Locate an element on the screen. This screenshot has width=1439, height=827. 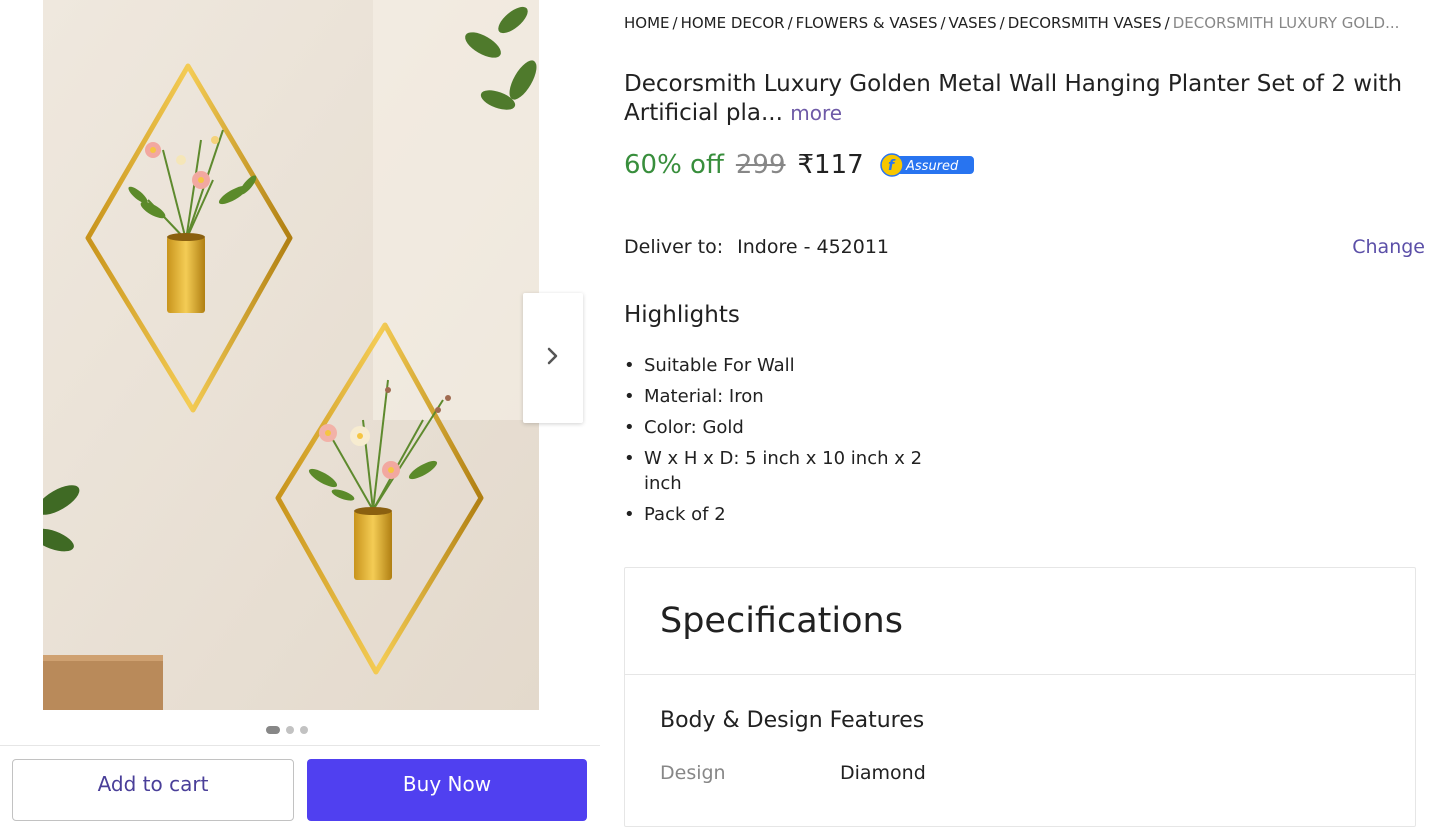
action-bar: Add to cart Buy Now is located at coordinates (300, 783).